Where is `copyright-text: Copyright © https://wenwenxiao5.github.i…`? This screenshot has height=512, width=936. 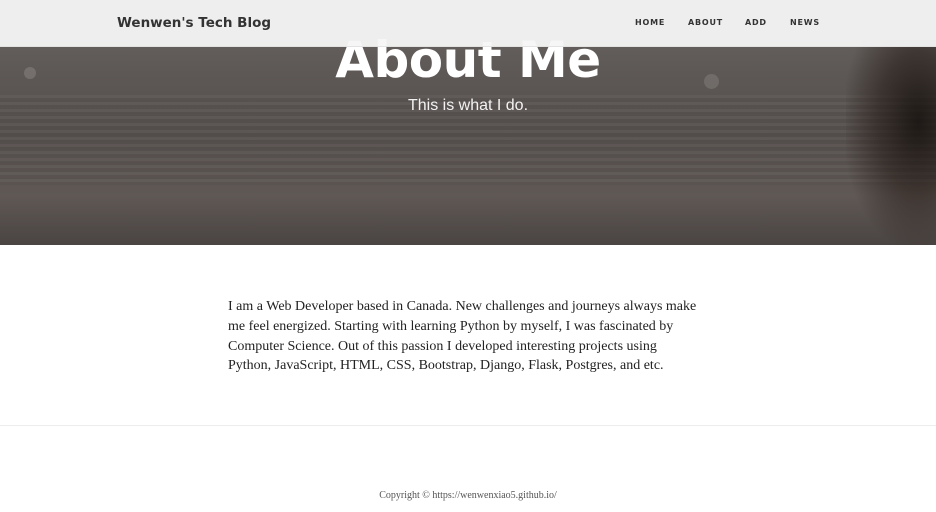
copyright-text: Copyright © https://wenwenxiao5.github.i… is located at coordinates (468, 495).